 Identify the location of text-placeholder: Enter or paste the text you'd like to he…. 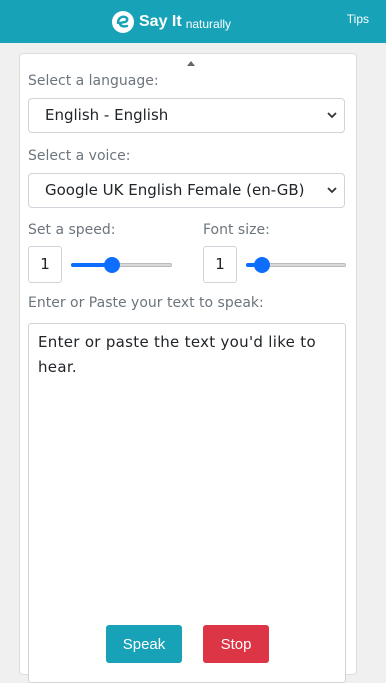
(177, 354).